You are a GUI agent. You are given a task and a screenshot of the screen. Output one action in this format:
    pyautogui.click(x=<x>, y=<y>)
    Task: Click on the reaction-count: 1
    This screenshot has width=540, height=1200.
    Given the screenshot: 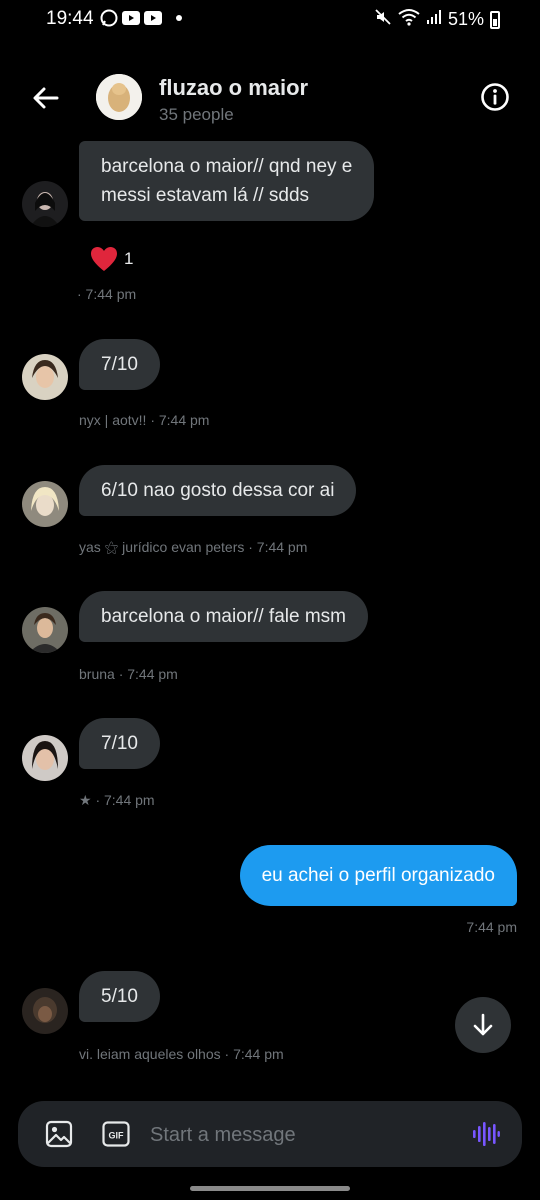 What is the action you would take?
    pyautogui.click(x=129, y=258)
    